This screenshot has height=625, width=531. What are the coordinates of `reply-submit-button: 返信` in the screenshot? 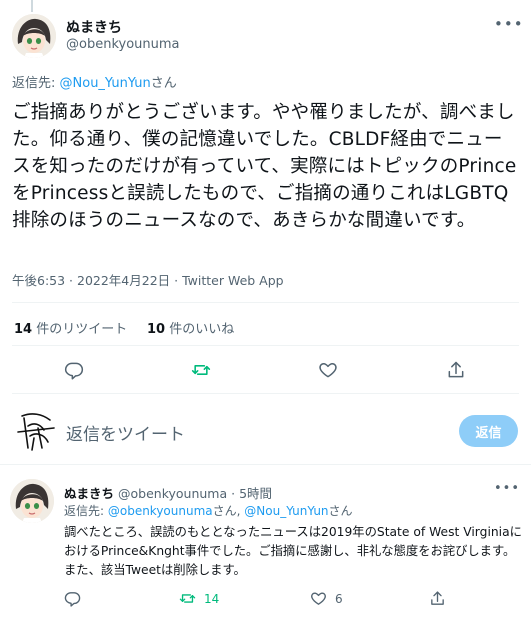 It's located at (488, 431).